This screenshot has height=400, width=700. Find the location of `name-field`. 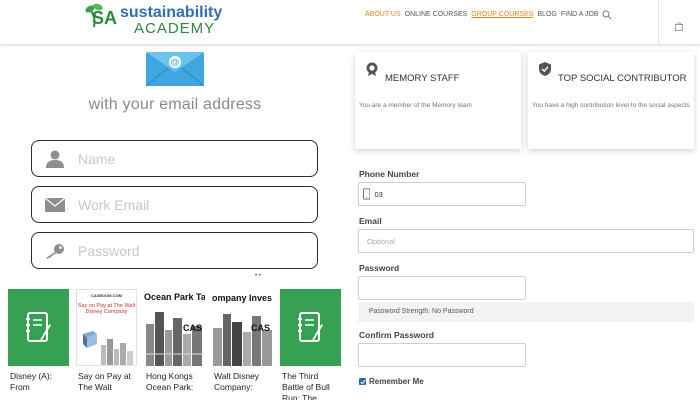

name-field is located at coordinates (174, 158).